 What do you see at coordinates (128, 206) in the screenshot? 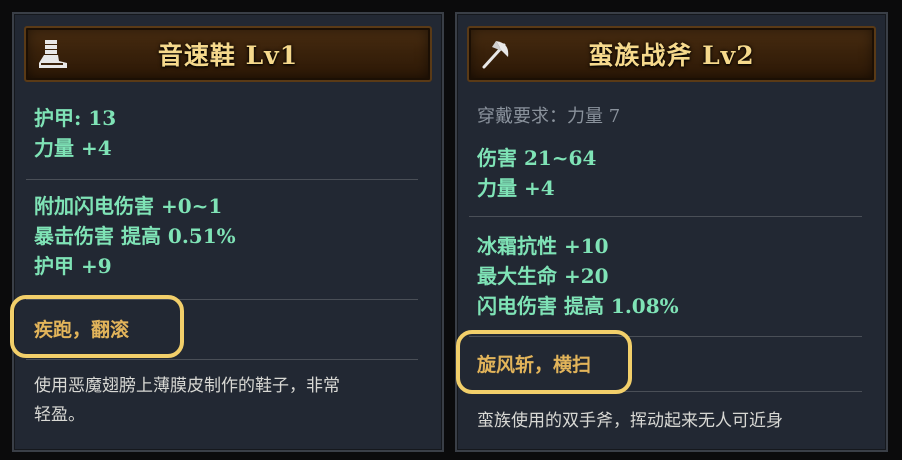
I see `bonus-lightning-damage: 附加闪电伤害 +0~1` at bounding box center [128, 206].